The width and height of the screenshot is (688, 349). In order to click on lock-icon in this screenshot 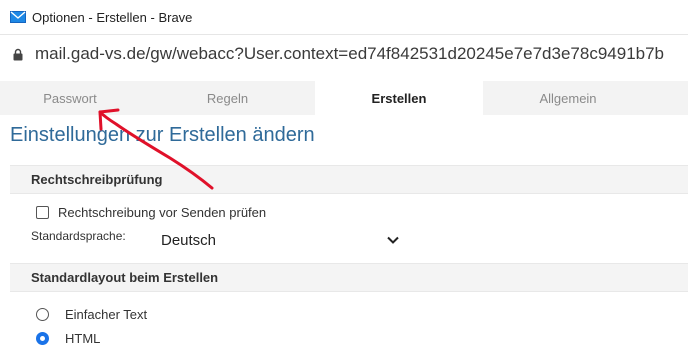, I will do `click(18, 54)`.